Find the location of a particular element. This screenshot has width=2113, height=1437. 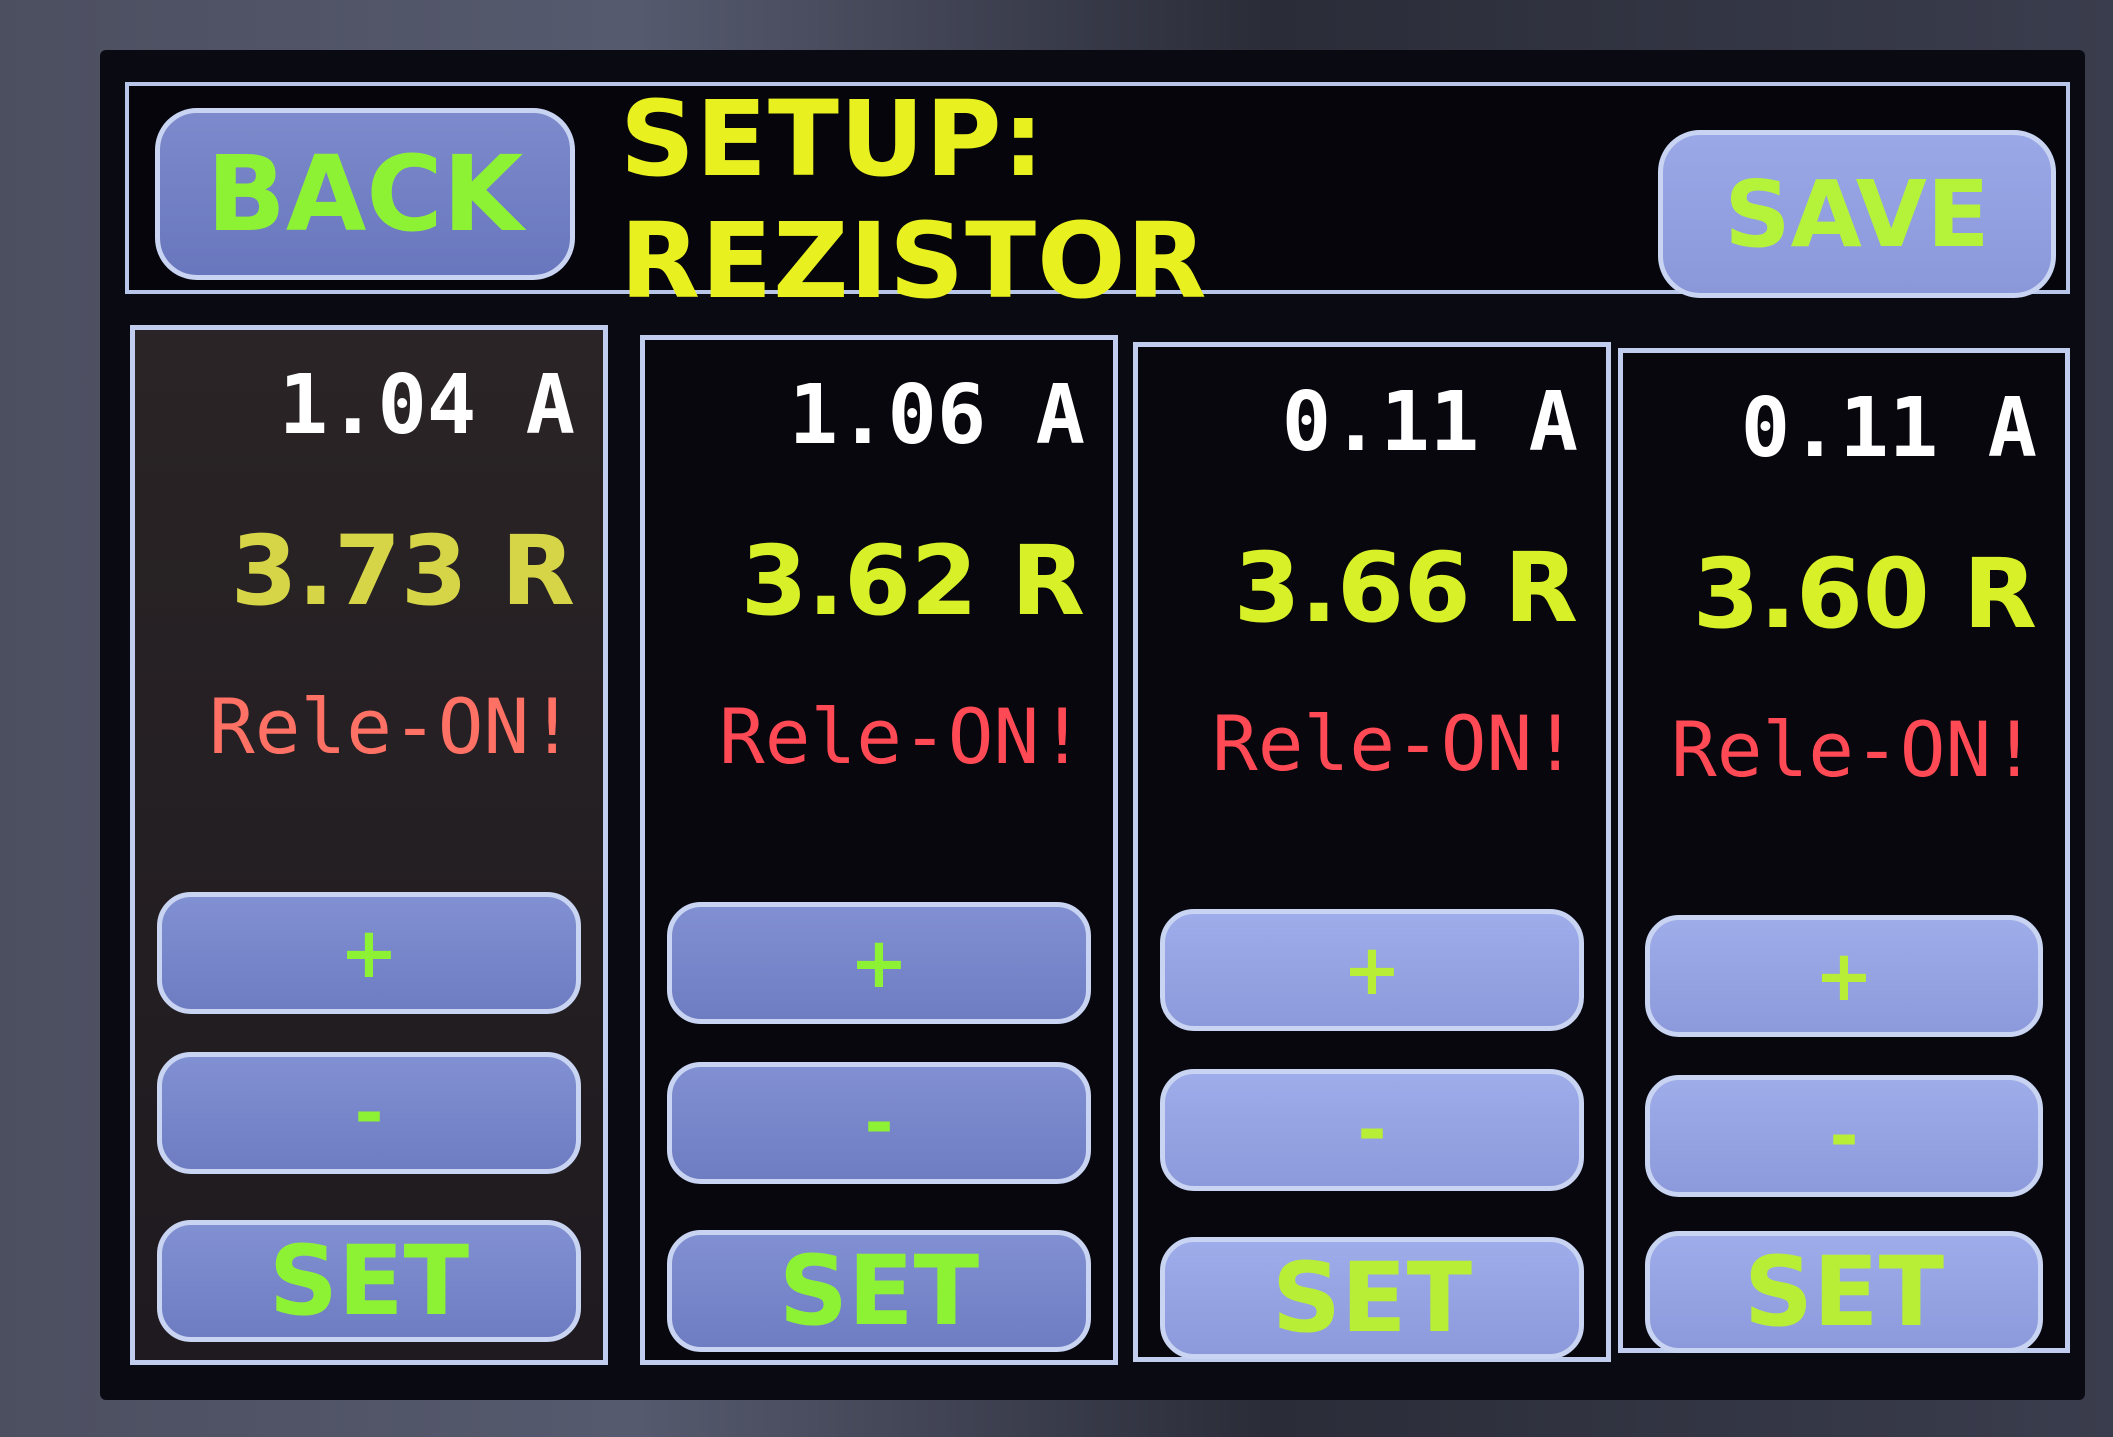

page-title: SETUP: REZISTOR is located at coordinates (914, 200).